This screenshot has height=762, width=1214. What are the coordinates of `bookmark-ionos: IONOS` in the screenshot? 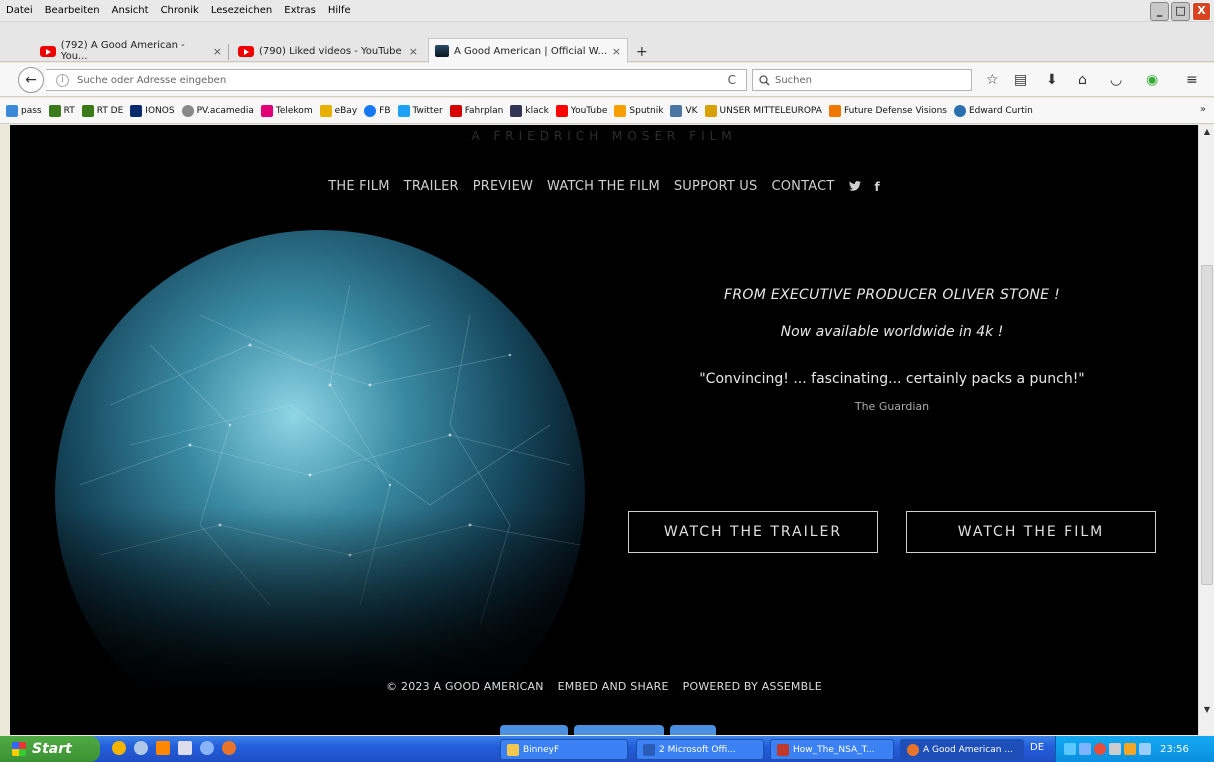 It's located at (152, 110).